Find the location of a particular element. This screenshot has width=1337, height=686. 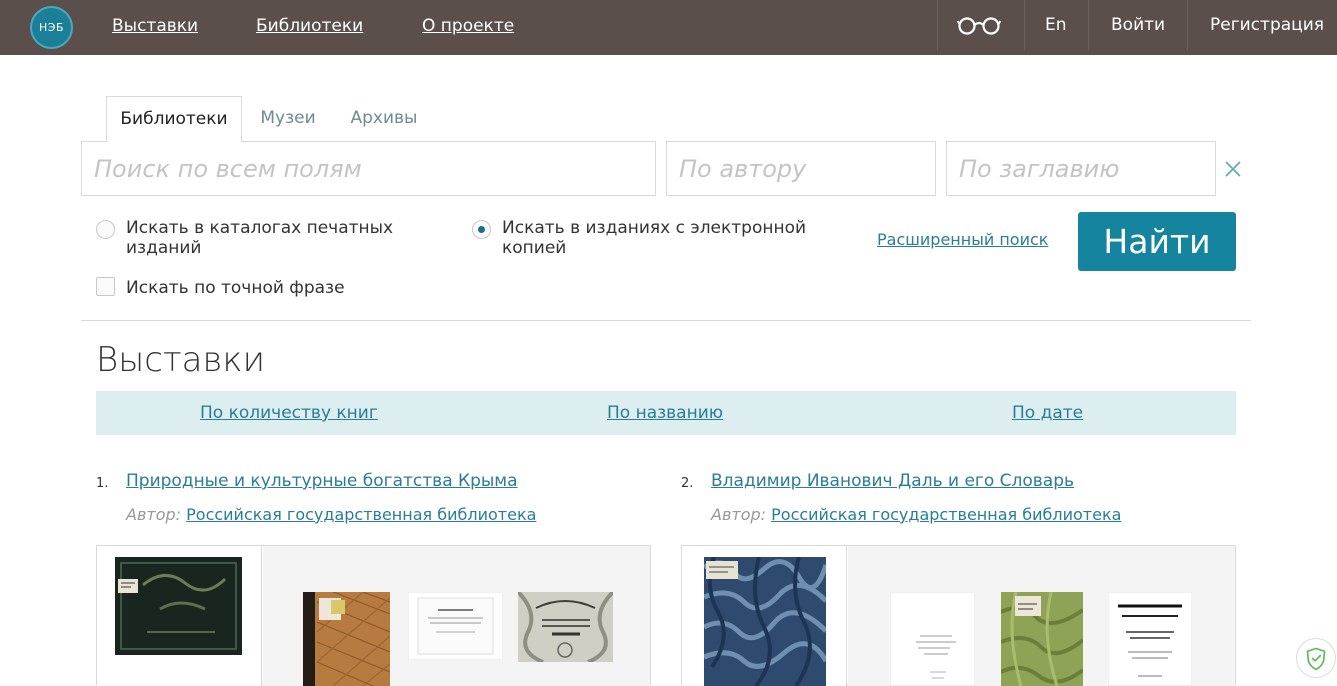

search-all-fields-input is located at coordinates (368, 168).